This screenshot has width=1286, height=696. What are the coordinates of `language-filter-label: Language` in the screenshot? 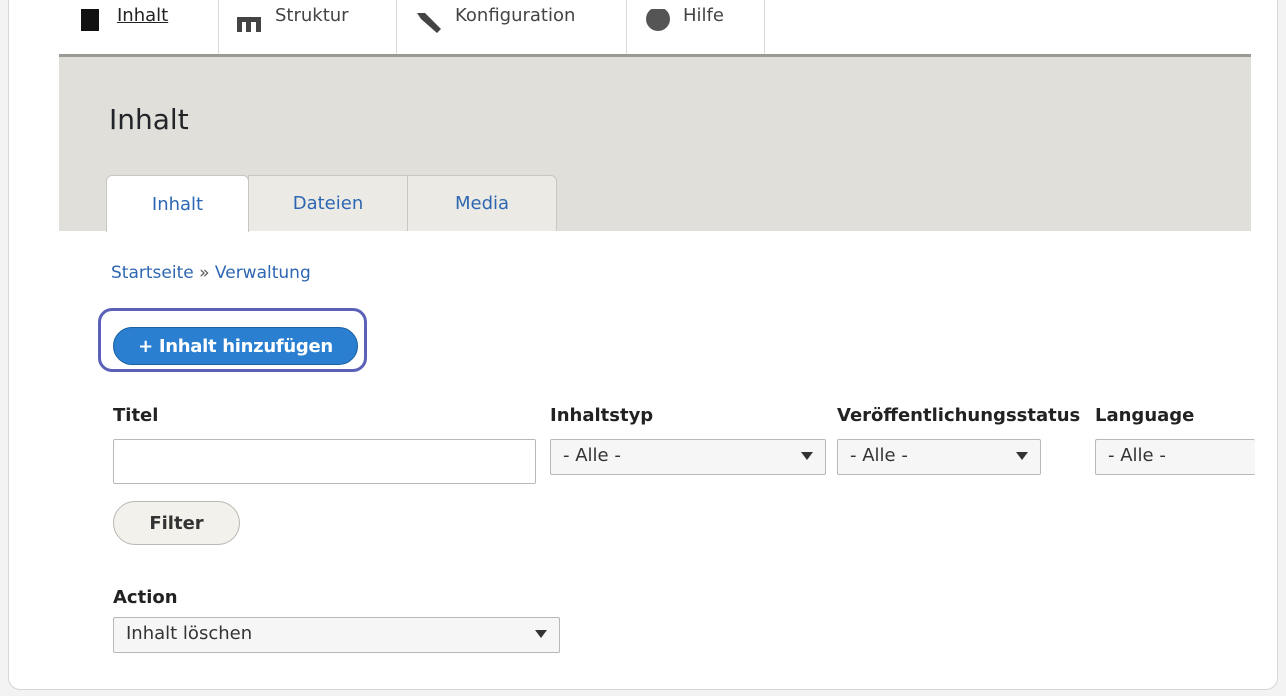 It's located at (1145, 415).